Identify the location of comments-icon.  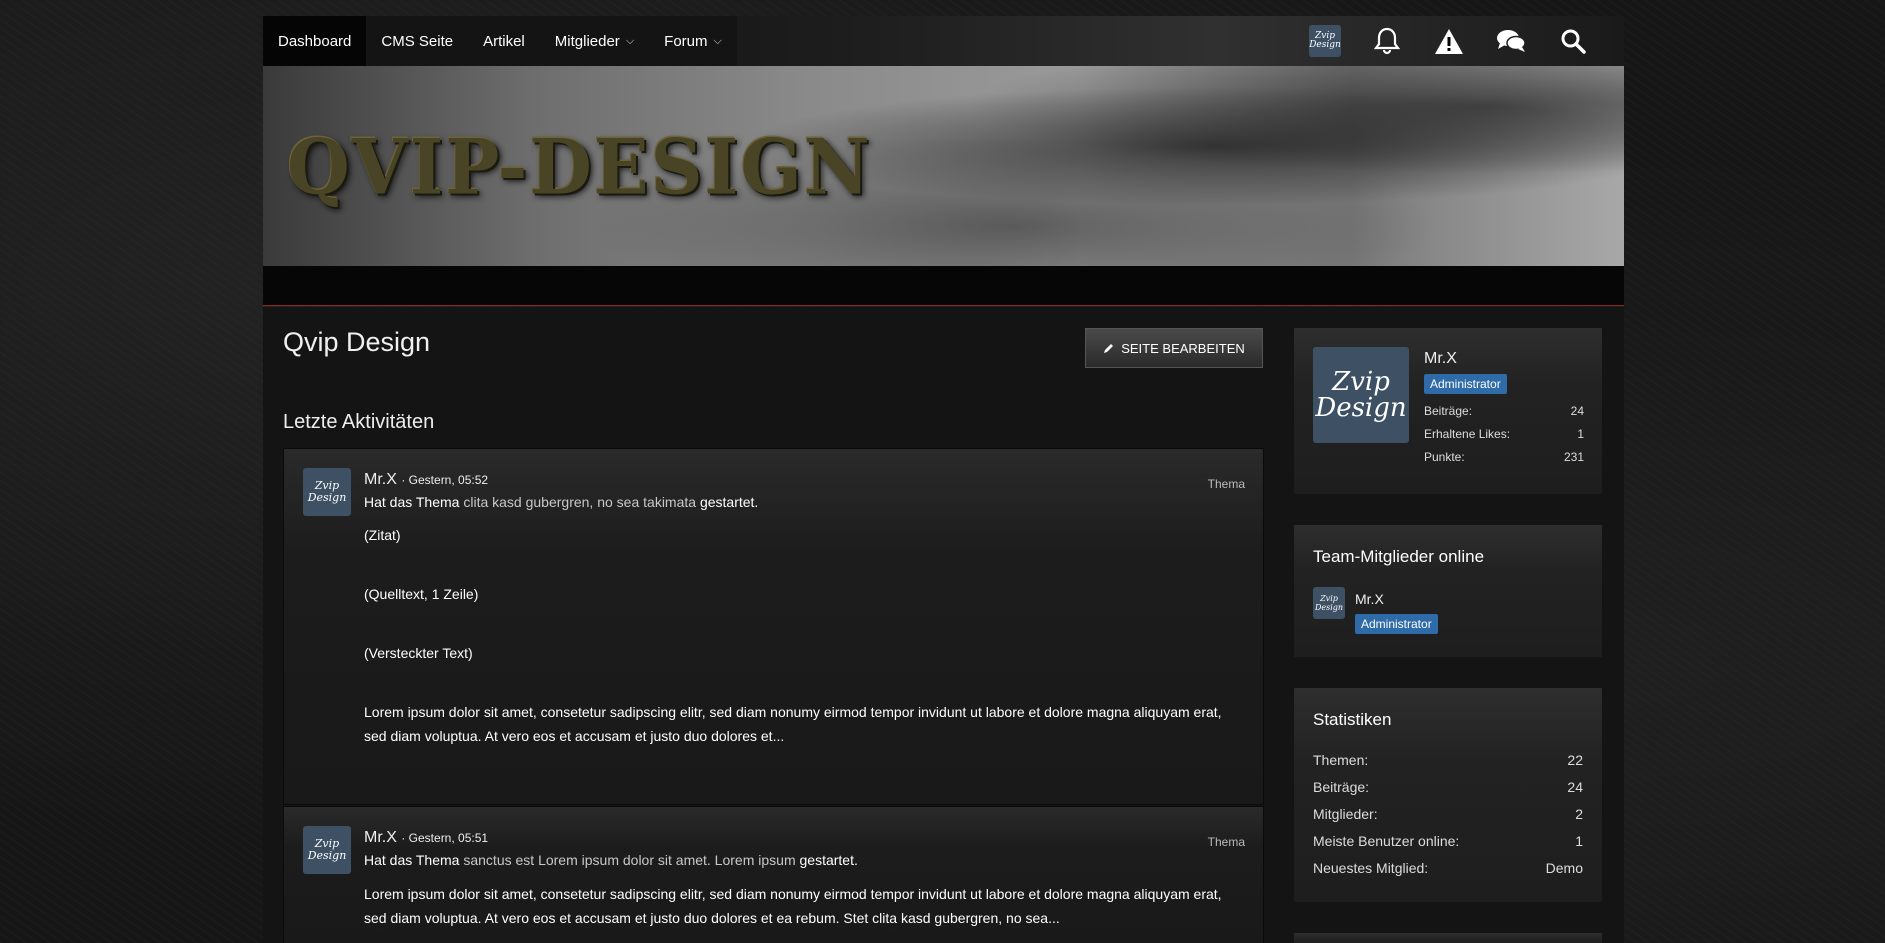
(1511, 41).